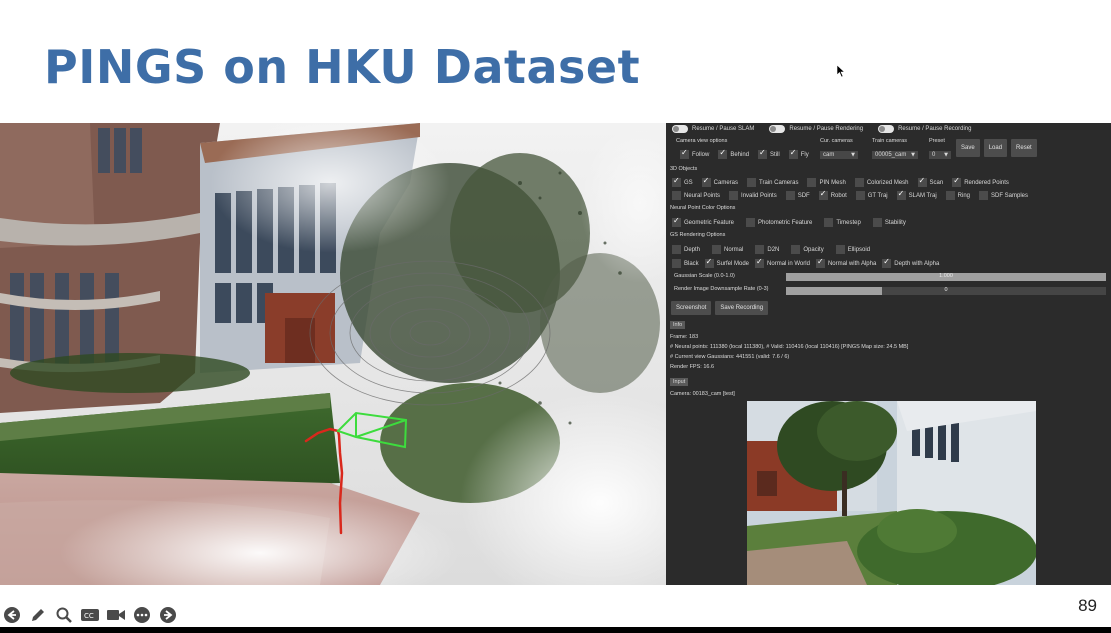  I want to click on more-icon, so click(142, 615).